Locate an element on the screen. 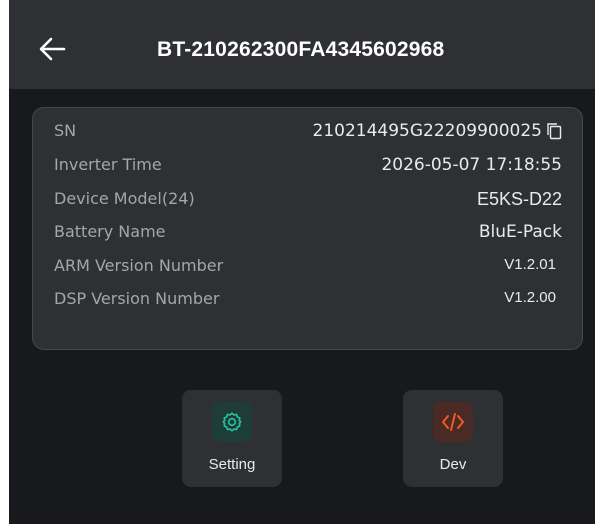  gear-icon is located at coordinates (232, 422).